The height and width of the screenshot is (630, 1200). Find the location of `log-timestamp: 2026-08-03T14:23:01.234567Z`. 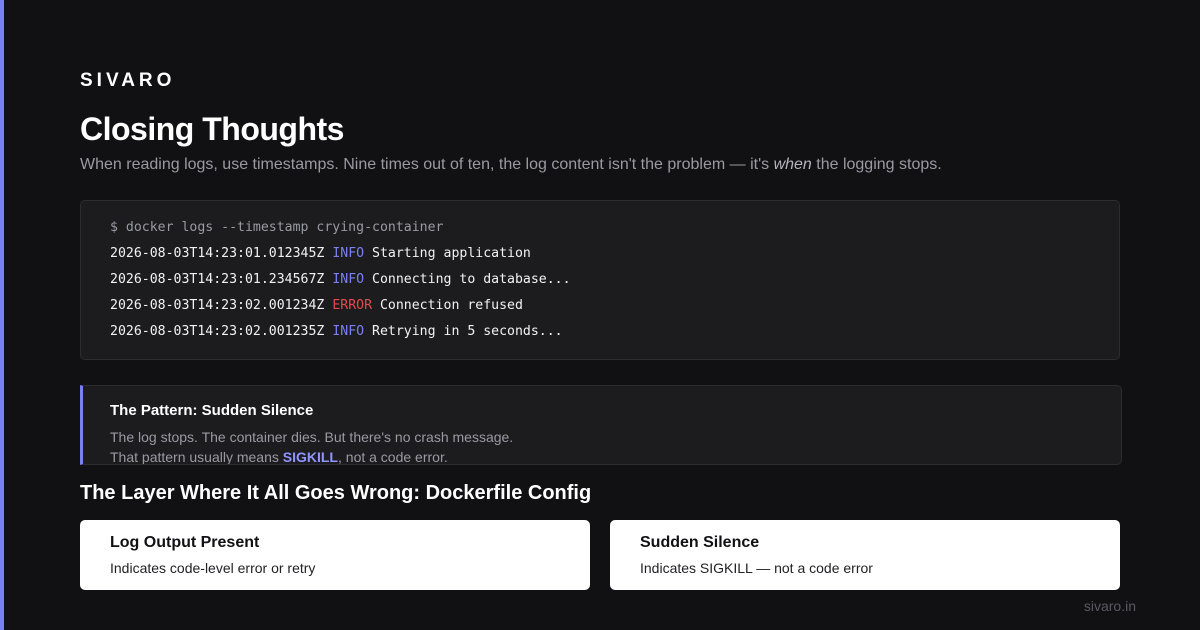

log-timestamp: 2026-08-03T14:23:01.234567Z is located at coordinates (217, 279).